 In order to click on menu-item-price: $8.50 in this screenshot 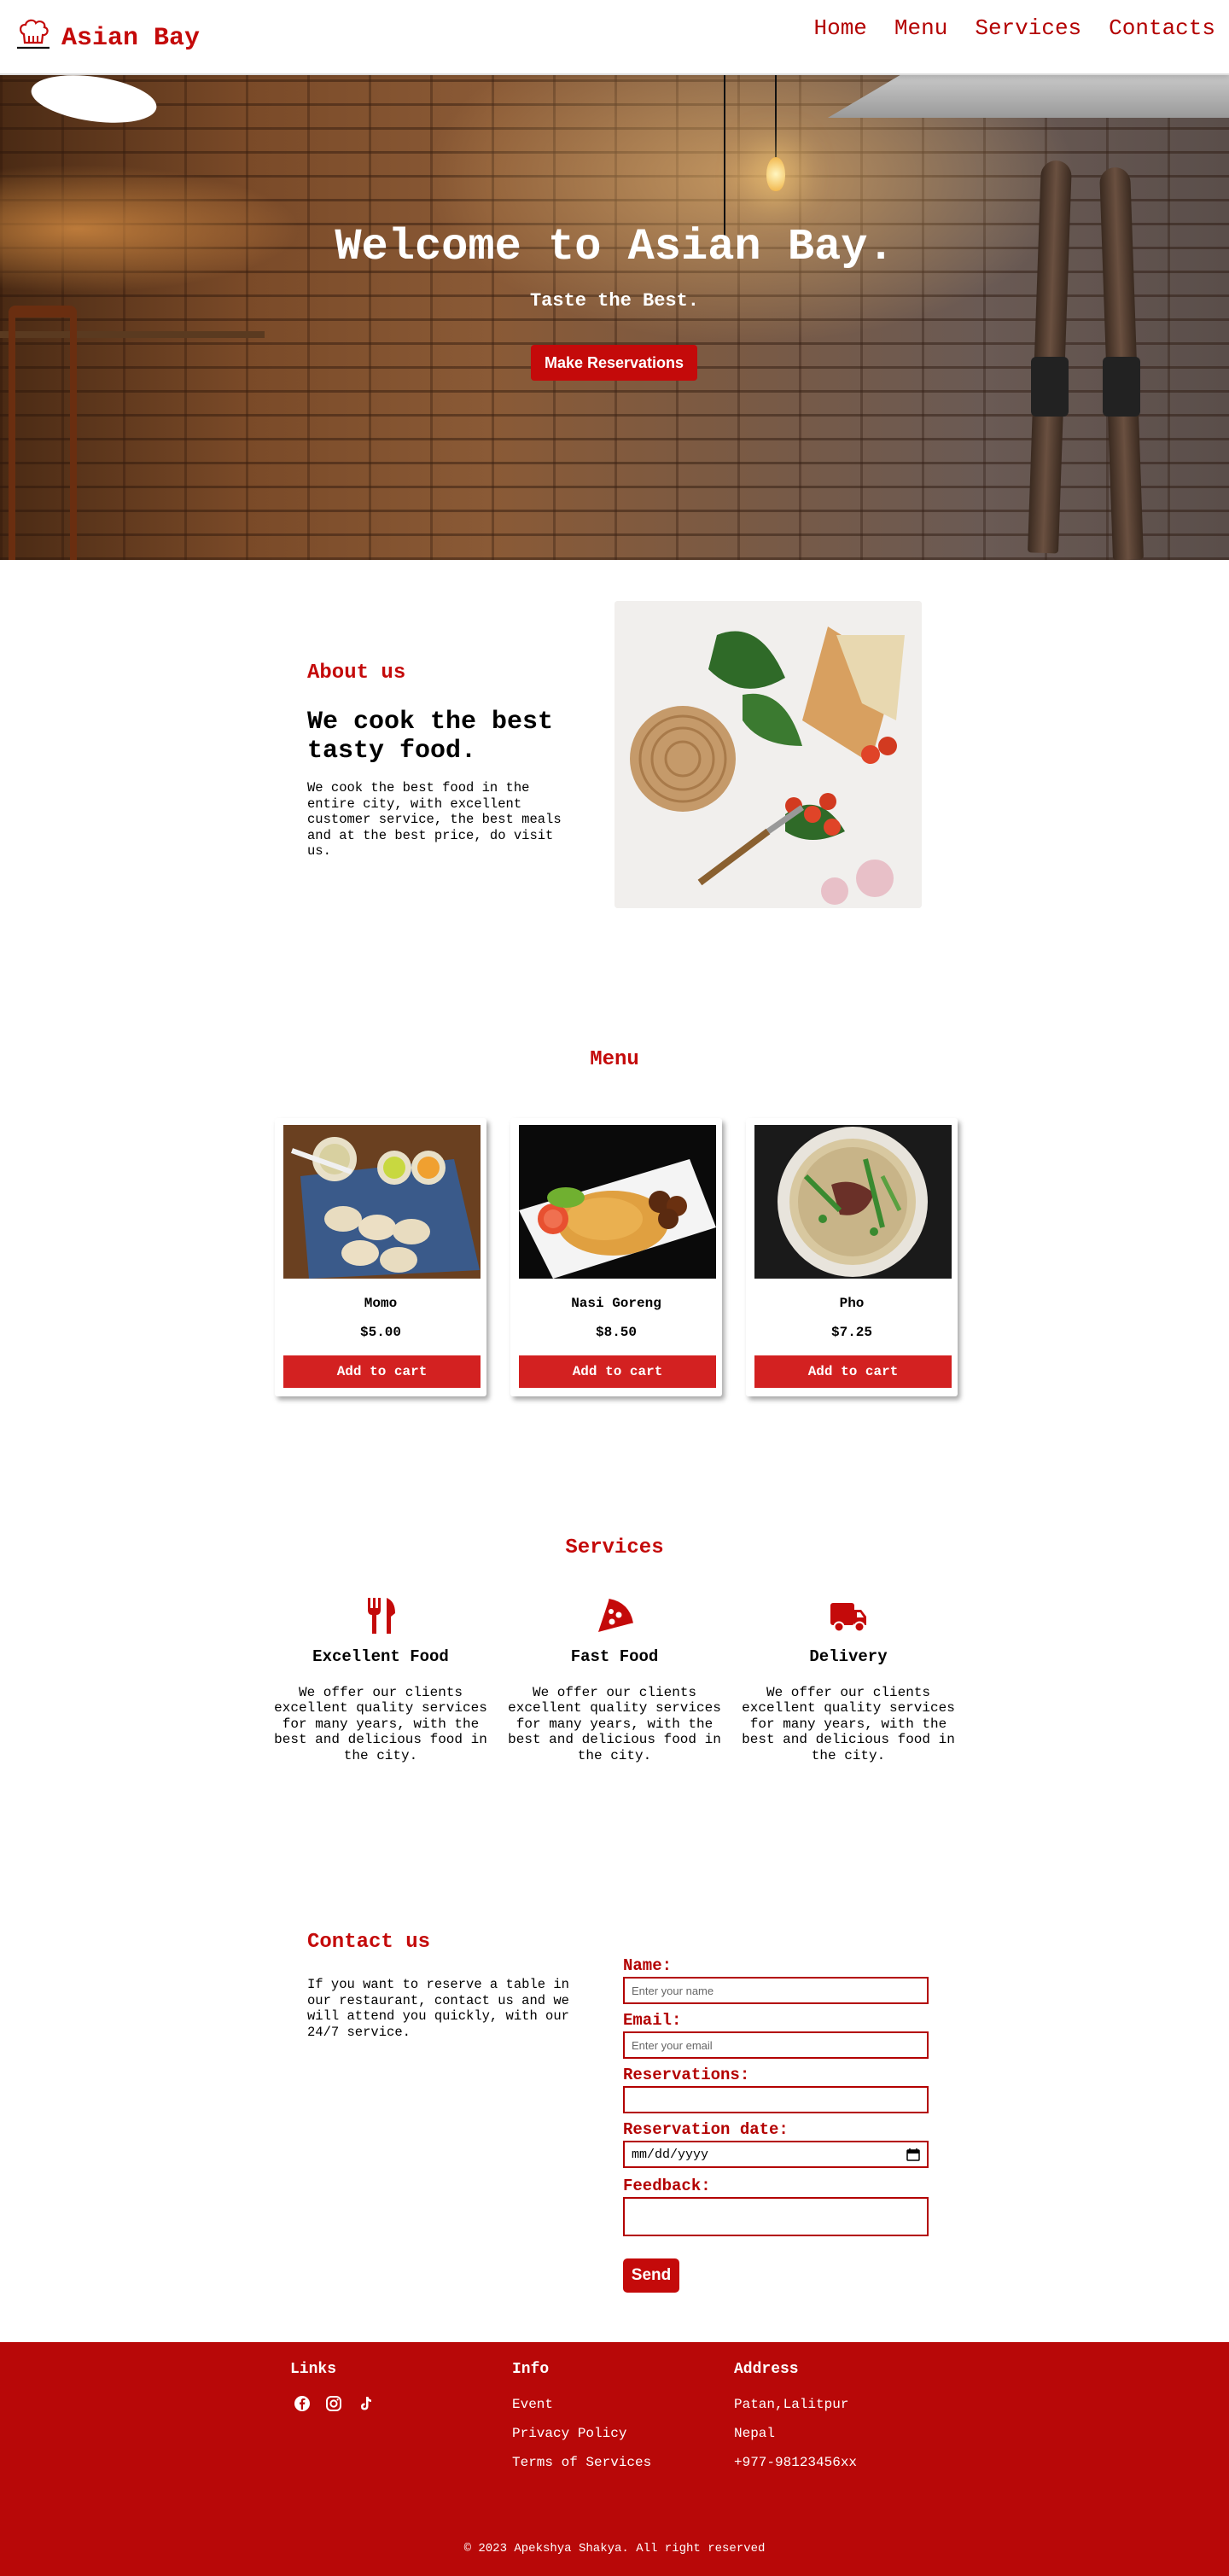, I will do `click(616, 1332)`.